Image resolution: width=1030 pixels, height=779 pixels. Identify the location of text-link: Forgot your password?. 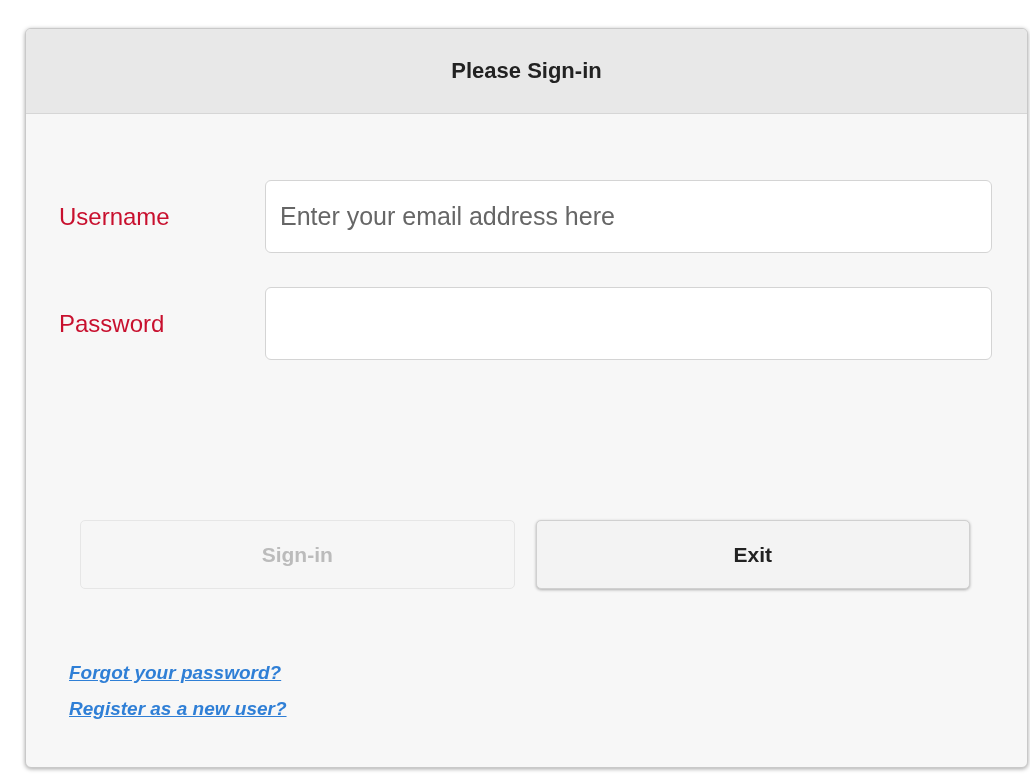
(175, 673).